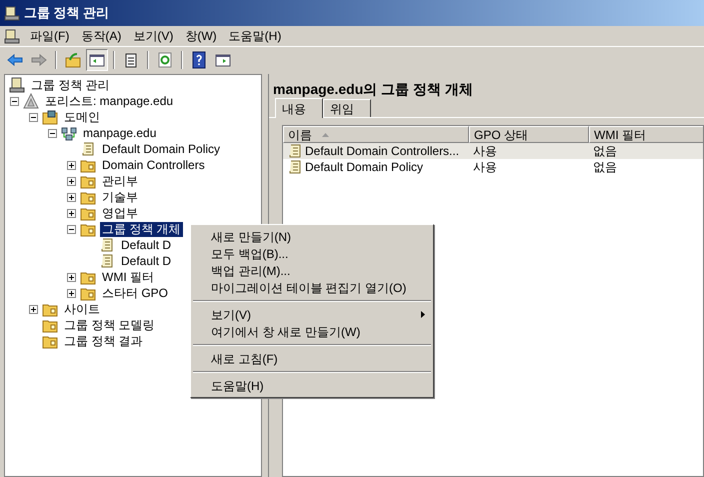 This screenshot has width=704, height=477. Describe the element at coordinates (135, 293) in the screenshot. I see `tree-item: 스타터 GPO` at that location.